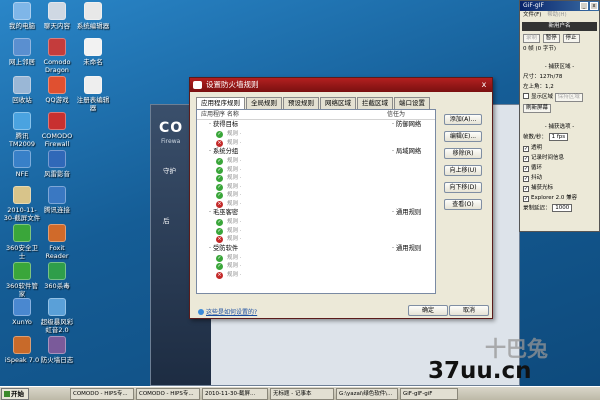 This screenshot has height=400, width=600. What do you see at coordinates (538, 96) in the screenshot?
I see `show-area-checkbox: 显示区域` at bounding box center [538, 96].